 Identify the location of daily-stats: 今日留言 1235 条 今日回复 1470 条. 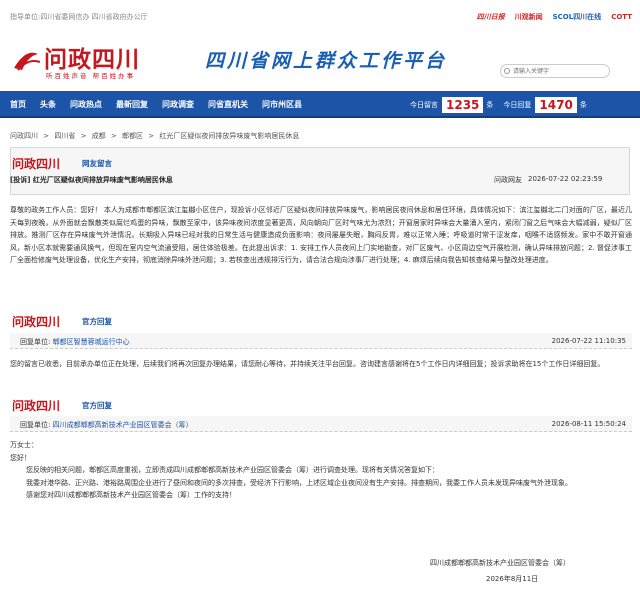
(503, 104).